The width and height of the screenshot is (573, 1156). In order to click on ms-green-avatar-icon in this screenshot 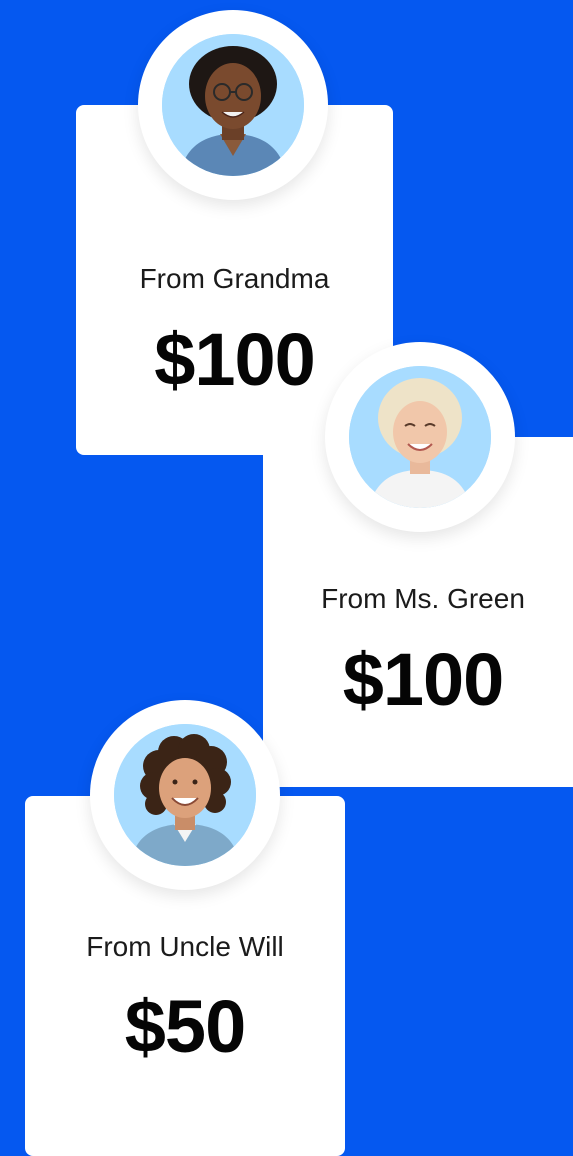, I will do `click(420, 437)`.